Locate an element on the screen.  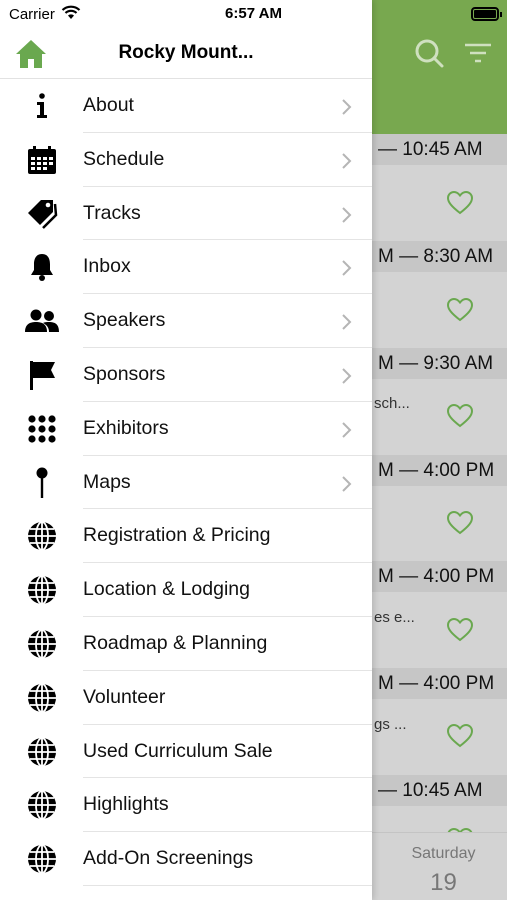
menu-item-label: Highlights is located at coordinates (126, 804).